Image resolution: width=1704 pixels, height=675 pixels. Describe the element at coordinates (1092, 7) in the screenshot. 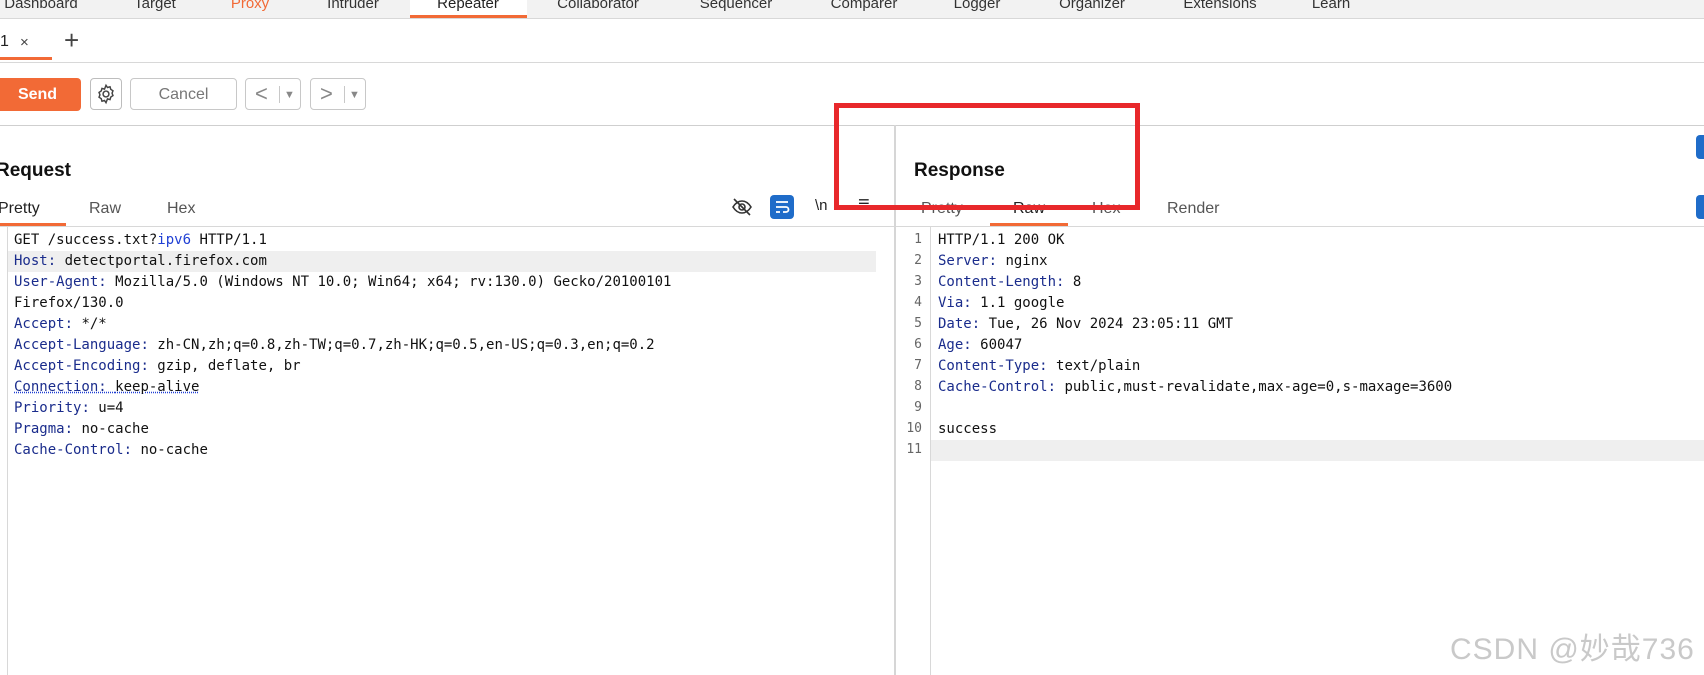

I see `nav-organizer: Organizer` at that location.